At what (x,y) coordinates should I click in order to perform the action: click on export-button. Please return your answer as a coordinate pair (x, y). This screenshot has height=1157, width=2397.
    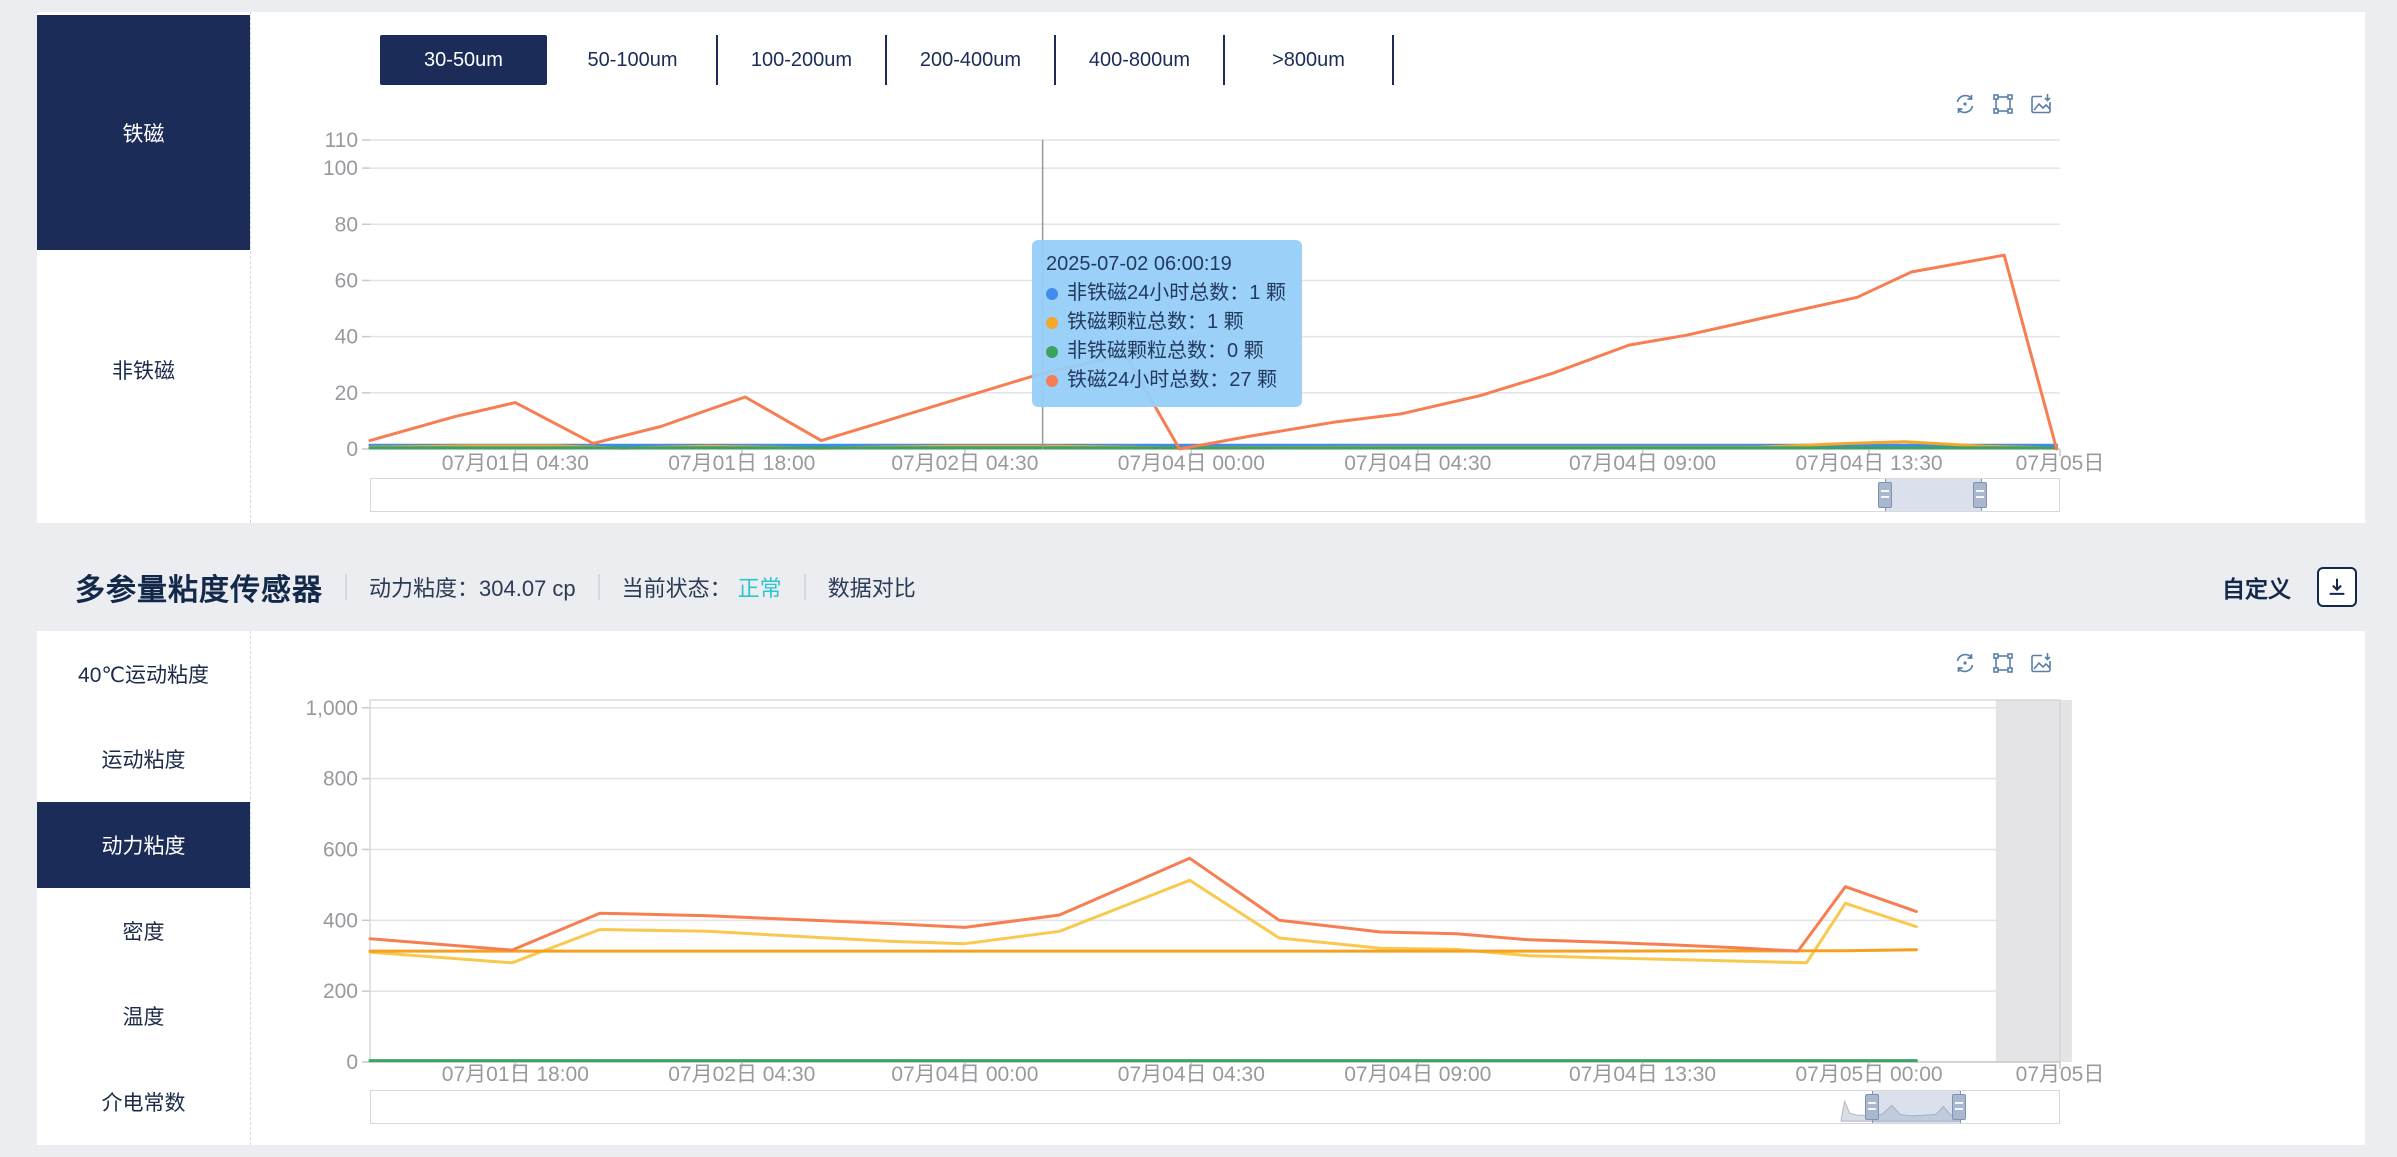
    Looking at the image, I should click on (2337, 587).